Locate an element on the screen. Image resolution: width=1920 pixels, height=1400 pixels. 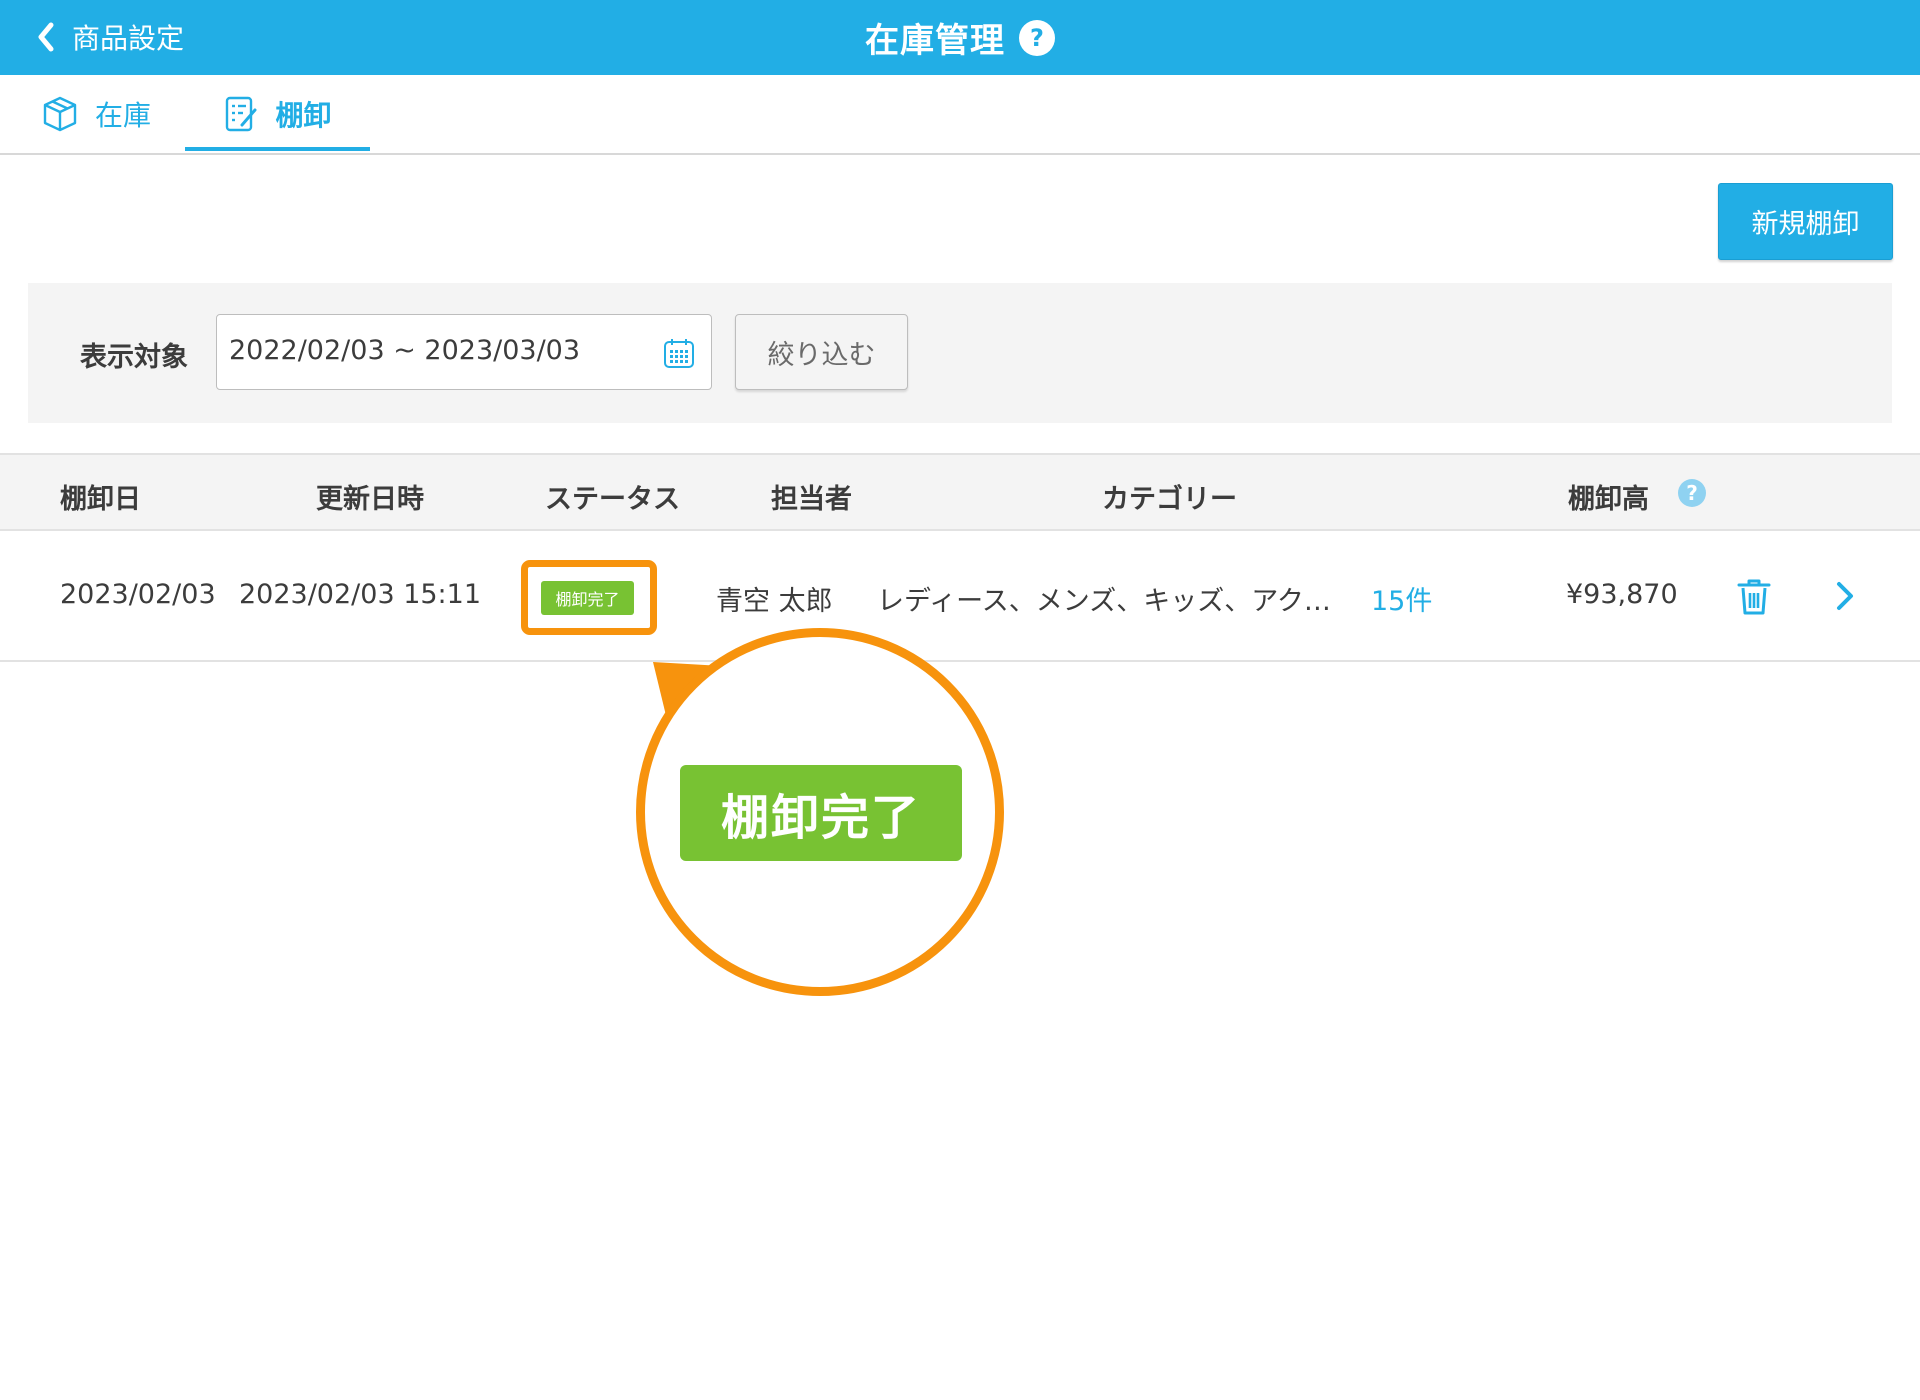
tab-inventory: 在庫 is located at coordinates (96, 114).